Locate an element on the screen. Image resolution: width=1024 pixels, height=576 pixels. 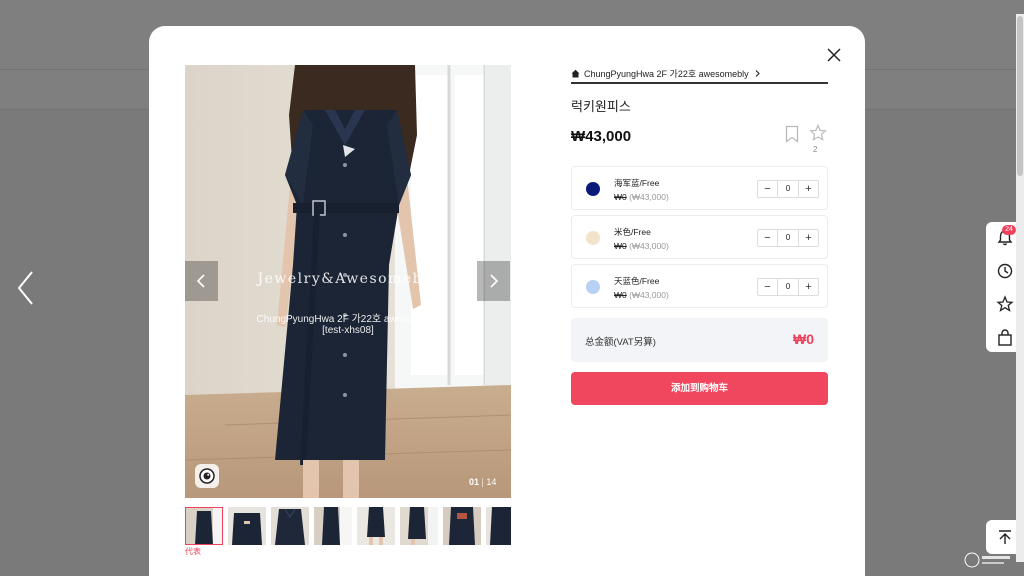
home-icon is located at coordinates (575, 73).